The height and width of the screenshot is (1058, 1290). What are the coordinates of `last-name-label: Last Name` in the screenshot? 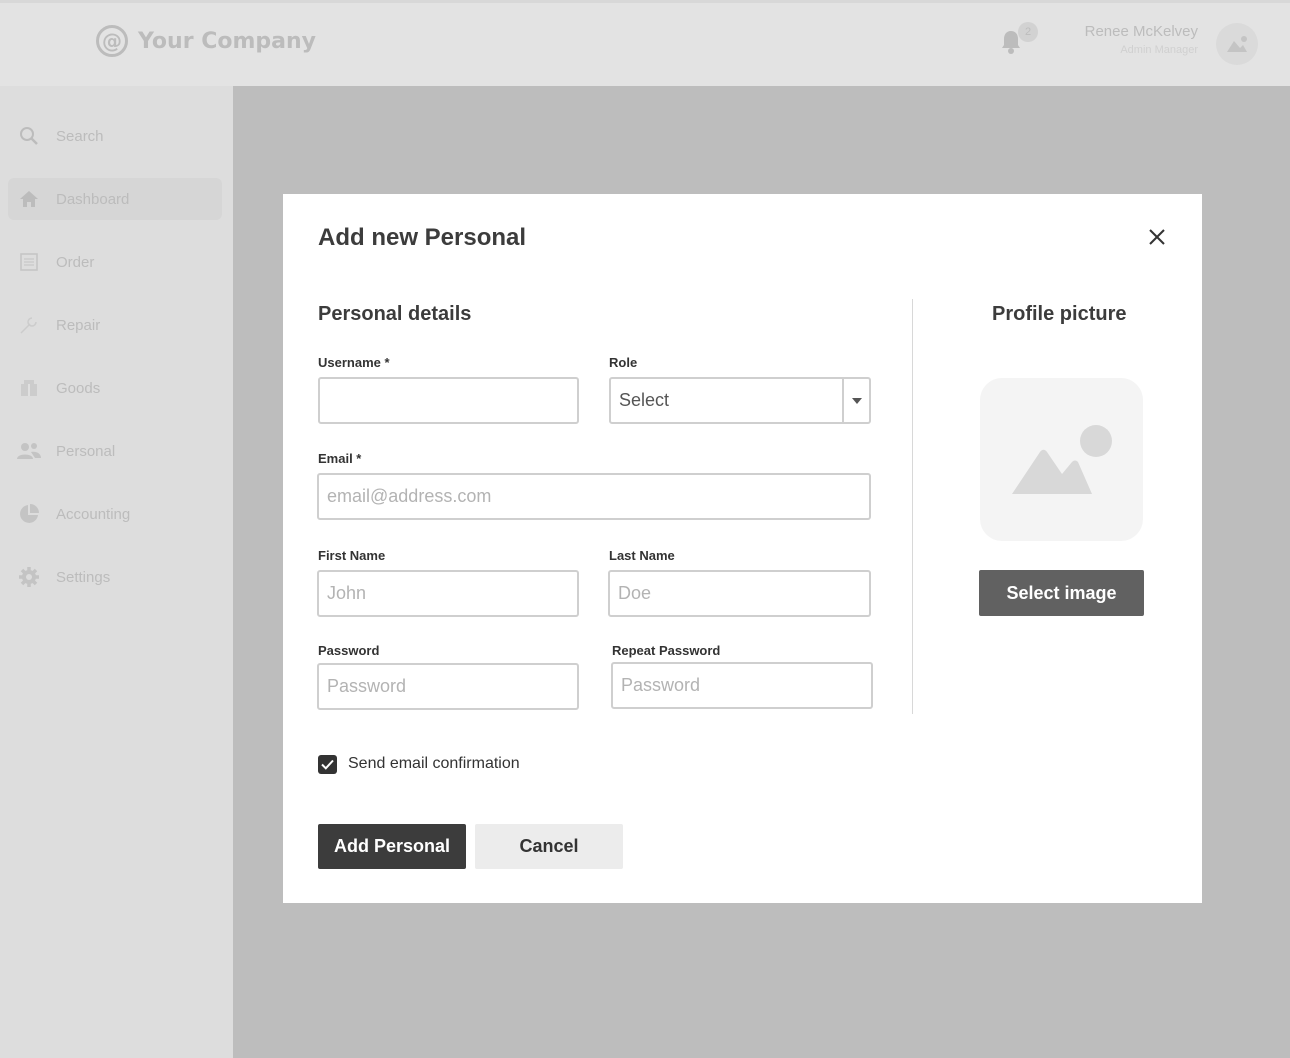 It's located at (642, 555).